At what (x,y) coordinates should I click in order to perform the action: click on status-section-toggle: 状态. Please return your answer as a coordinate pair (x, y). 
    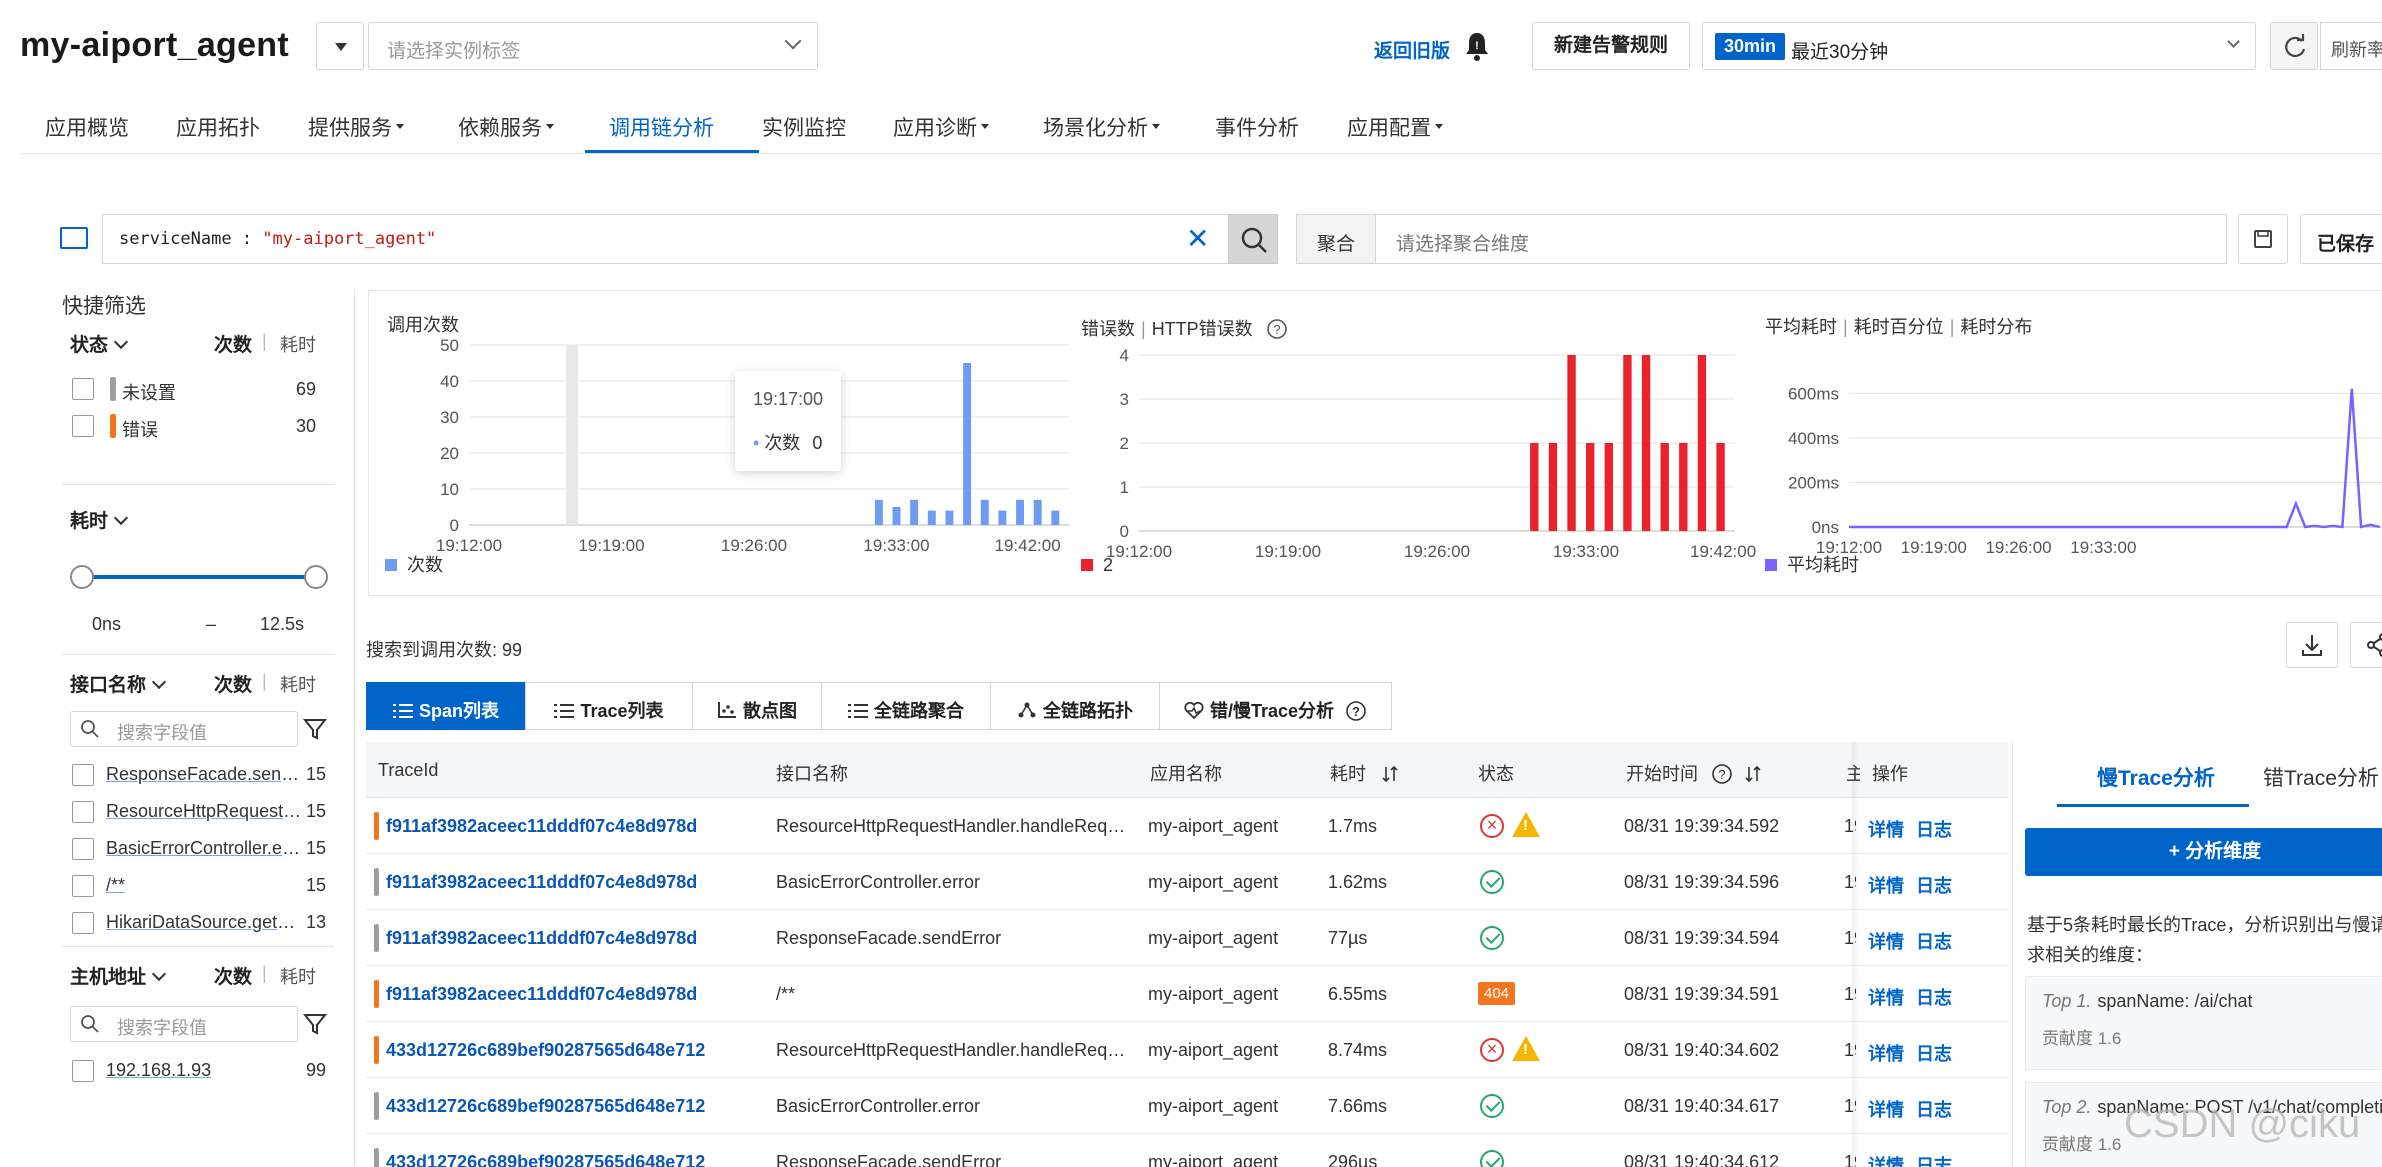
    Looking at the image, I should click on (99, 343).